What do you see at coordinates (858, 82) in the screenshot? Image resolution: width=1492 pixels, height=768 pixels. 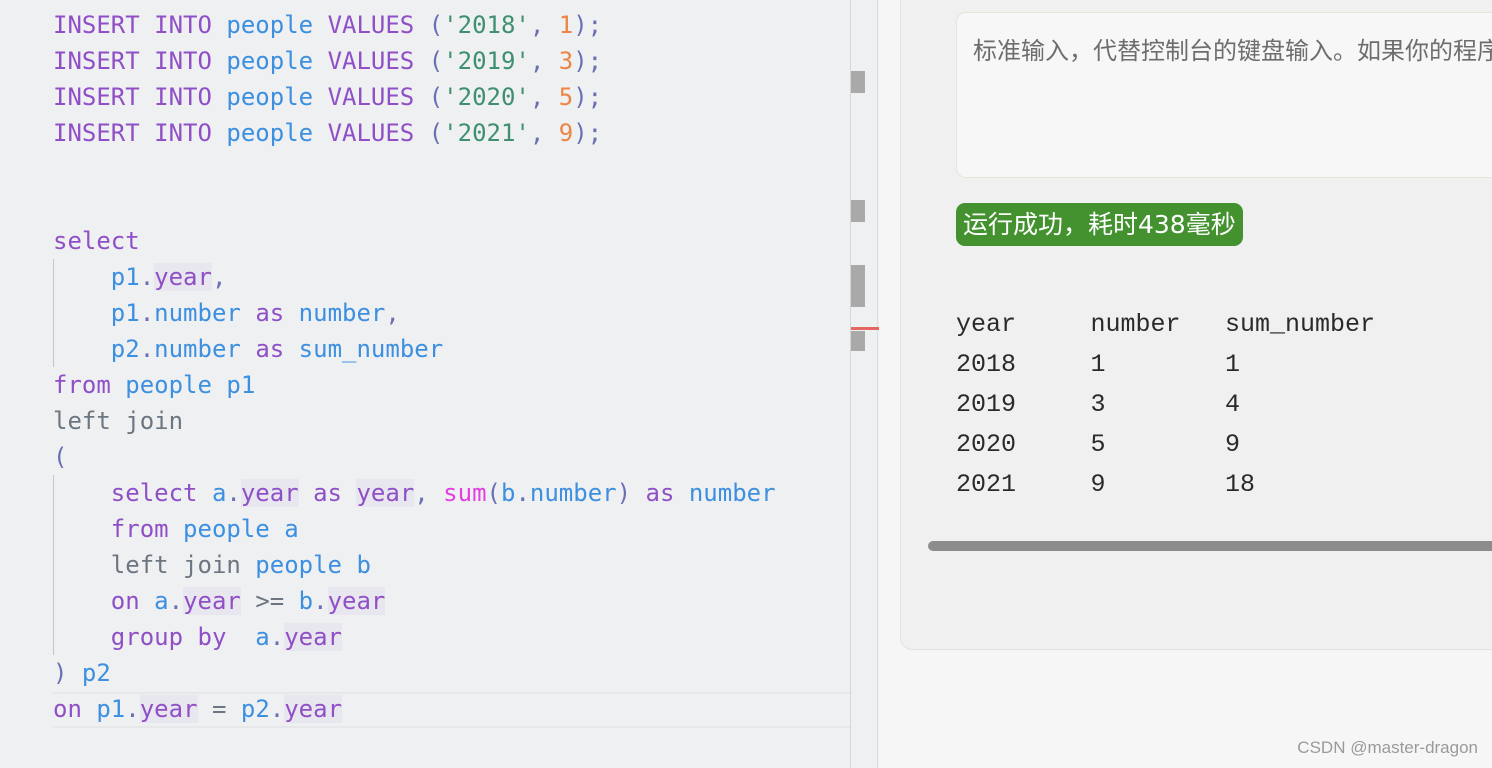 I see `ruler-mark` at bounding box center [858, 82].